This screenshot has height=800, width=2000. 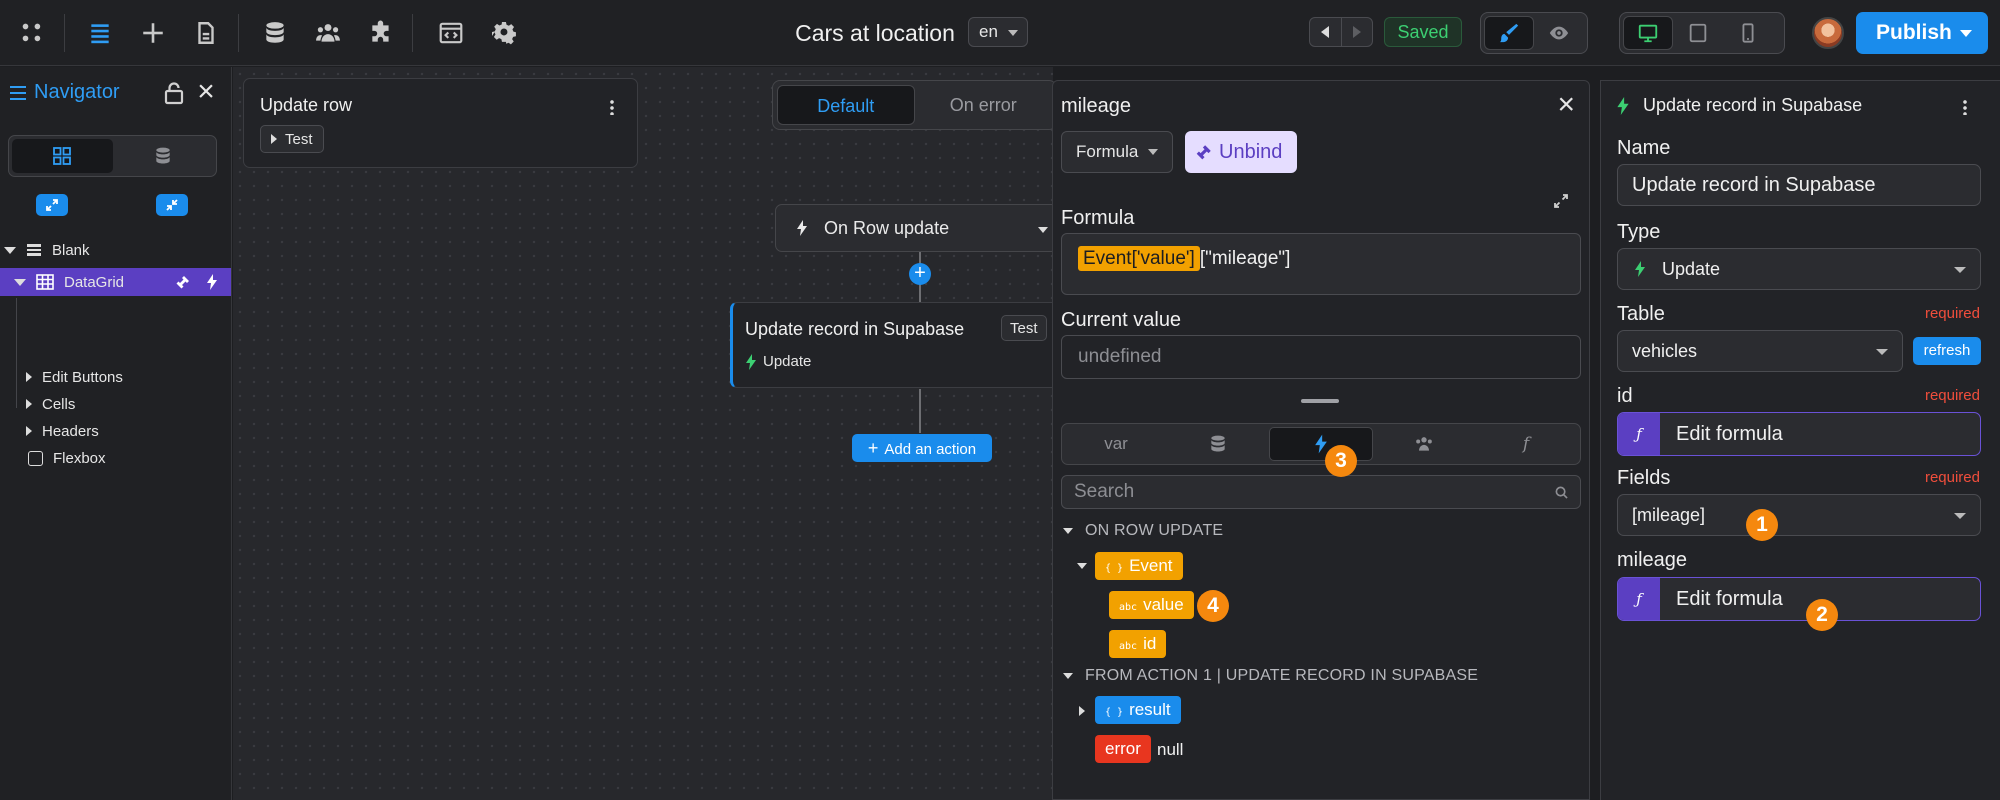 I want to click on fields-select: [mileage], so click(x=1799, y=515).